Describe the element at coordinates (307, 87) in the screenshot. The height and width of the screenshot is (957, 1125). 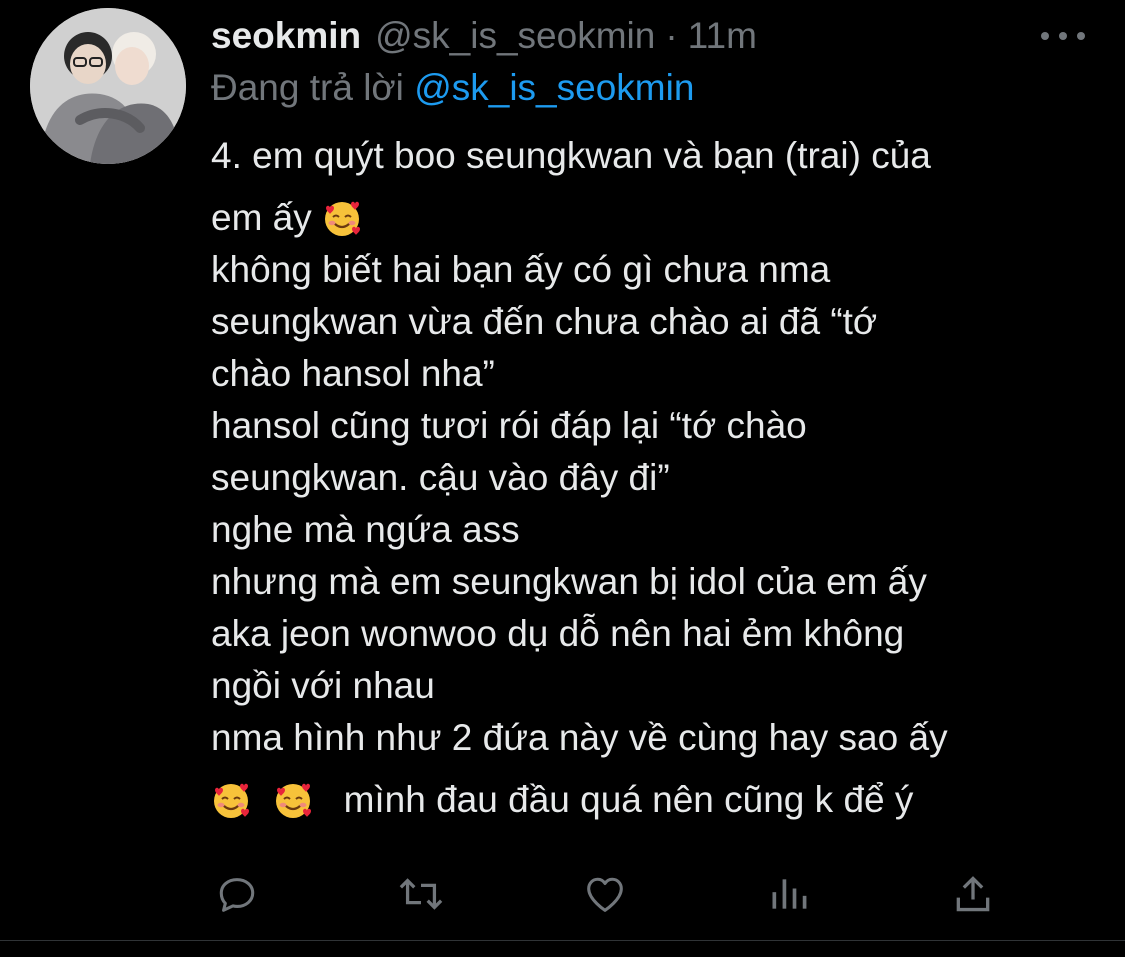
I see `reply-prefix: Đang trả lời` at that location.